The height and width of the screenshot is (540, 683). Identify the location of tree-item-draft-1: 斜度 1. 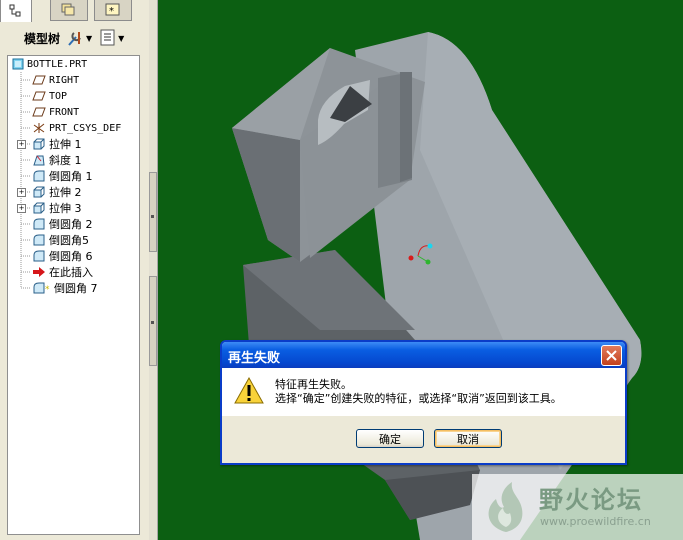
(57, 160).